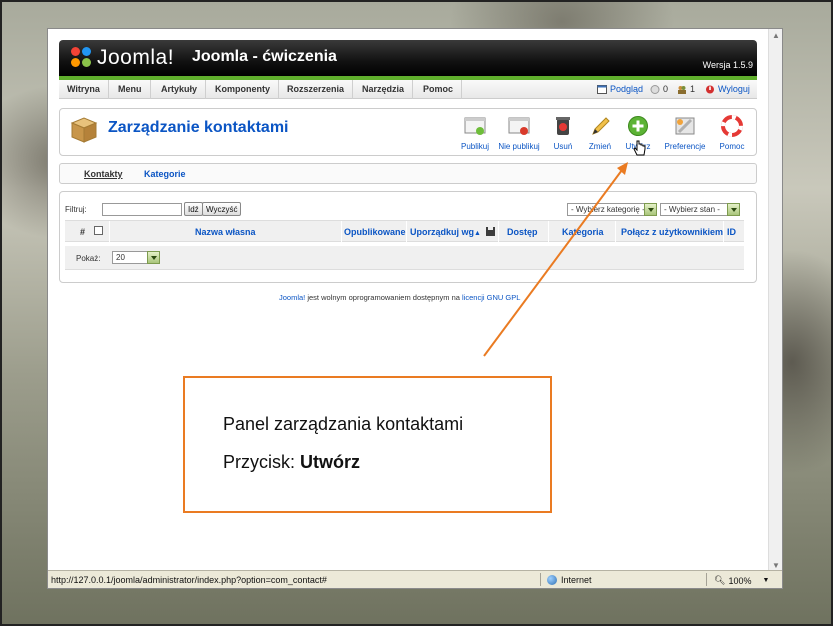 The width and height of the screenshot is (833, 626). Describe the element at coordinates (262, 462) in the screenshot. I see `callout-line2-prefix: Przycisk:` at that location.